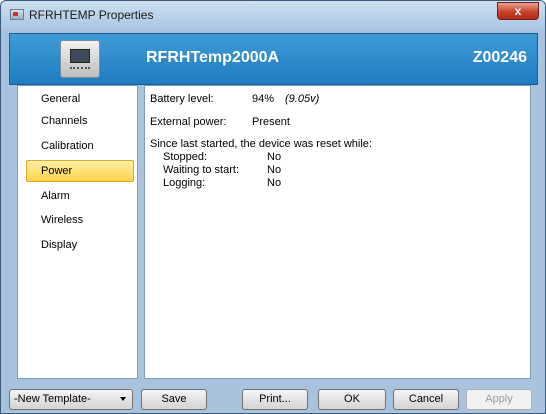  What do you see at coordinates (52, 399) in the screenshot?
I see `template-select-value: -New Template-` at bounding box center [52, 399].